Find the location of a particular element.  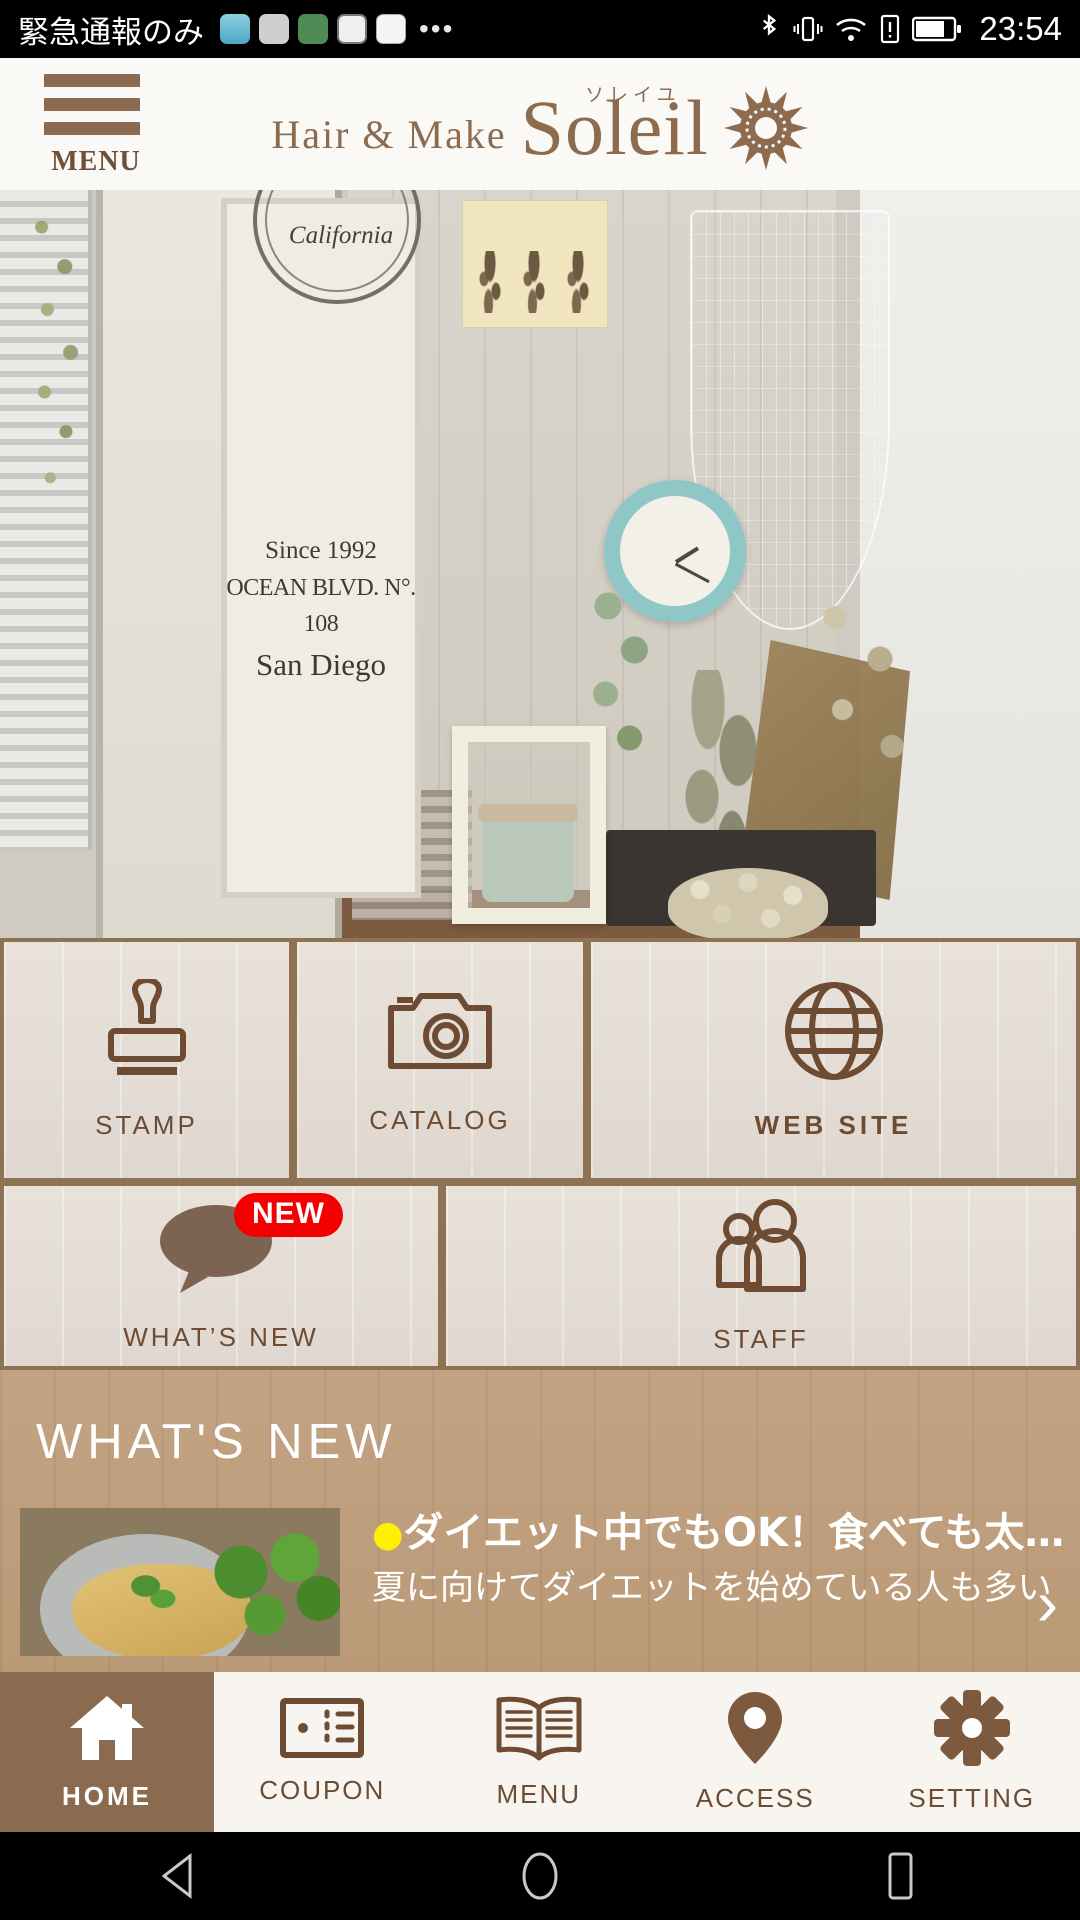

android-nav-bar is located at coordinates (540, 1876).